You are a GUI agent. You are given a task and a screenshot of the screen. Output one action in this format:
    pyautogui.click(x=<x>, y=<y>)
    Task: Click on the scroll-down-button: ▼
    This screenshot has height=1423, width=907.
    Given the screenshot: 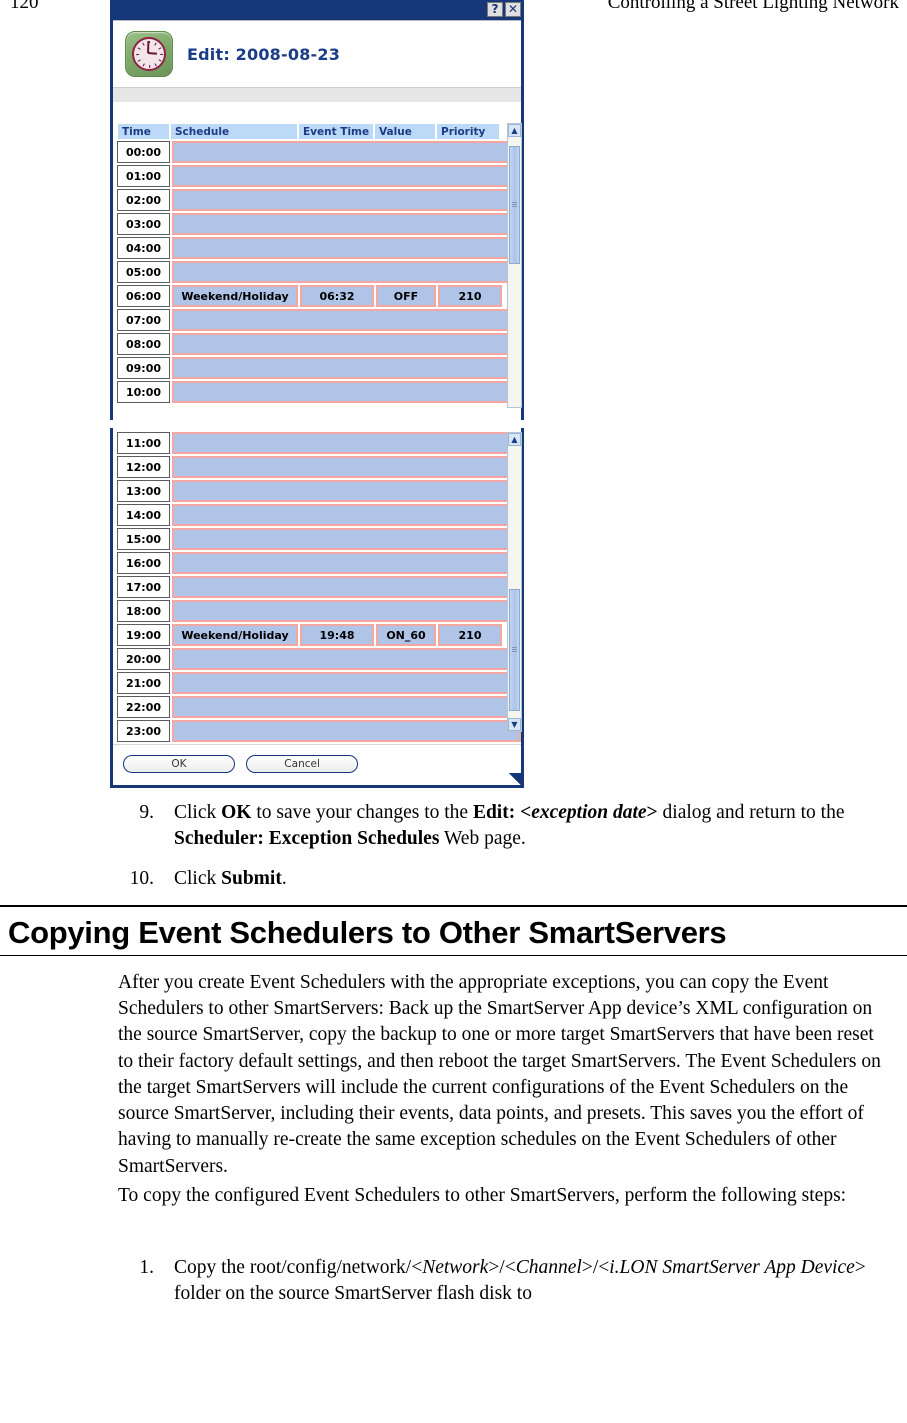 What is the action you would take?
    pyautogui.click(x=514, y=724)
    